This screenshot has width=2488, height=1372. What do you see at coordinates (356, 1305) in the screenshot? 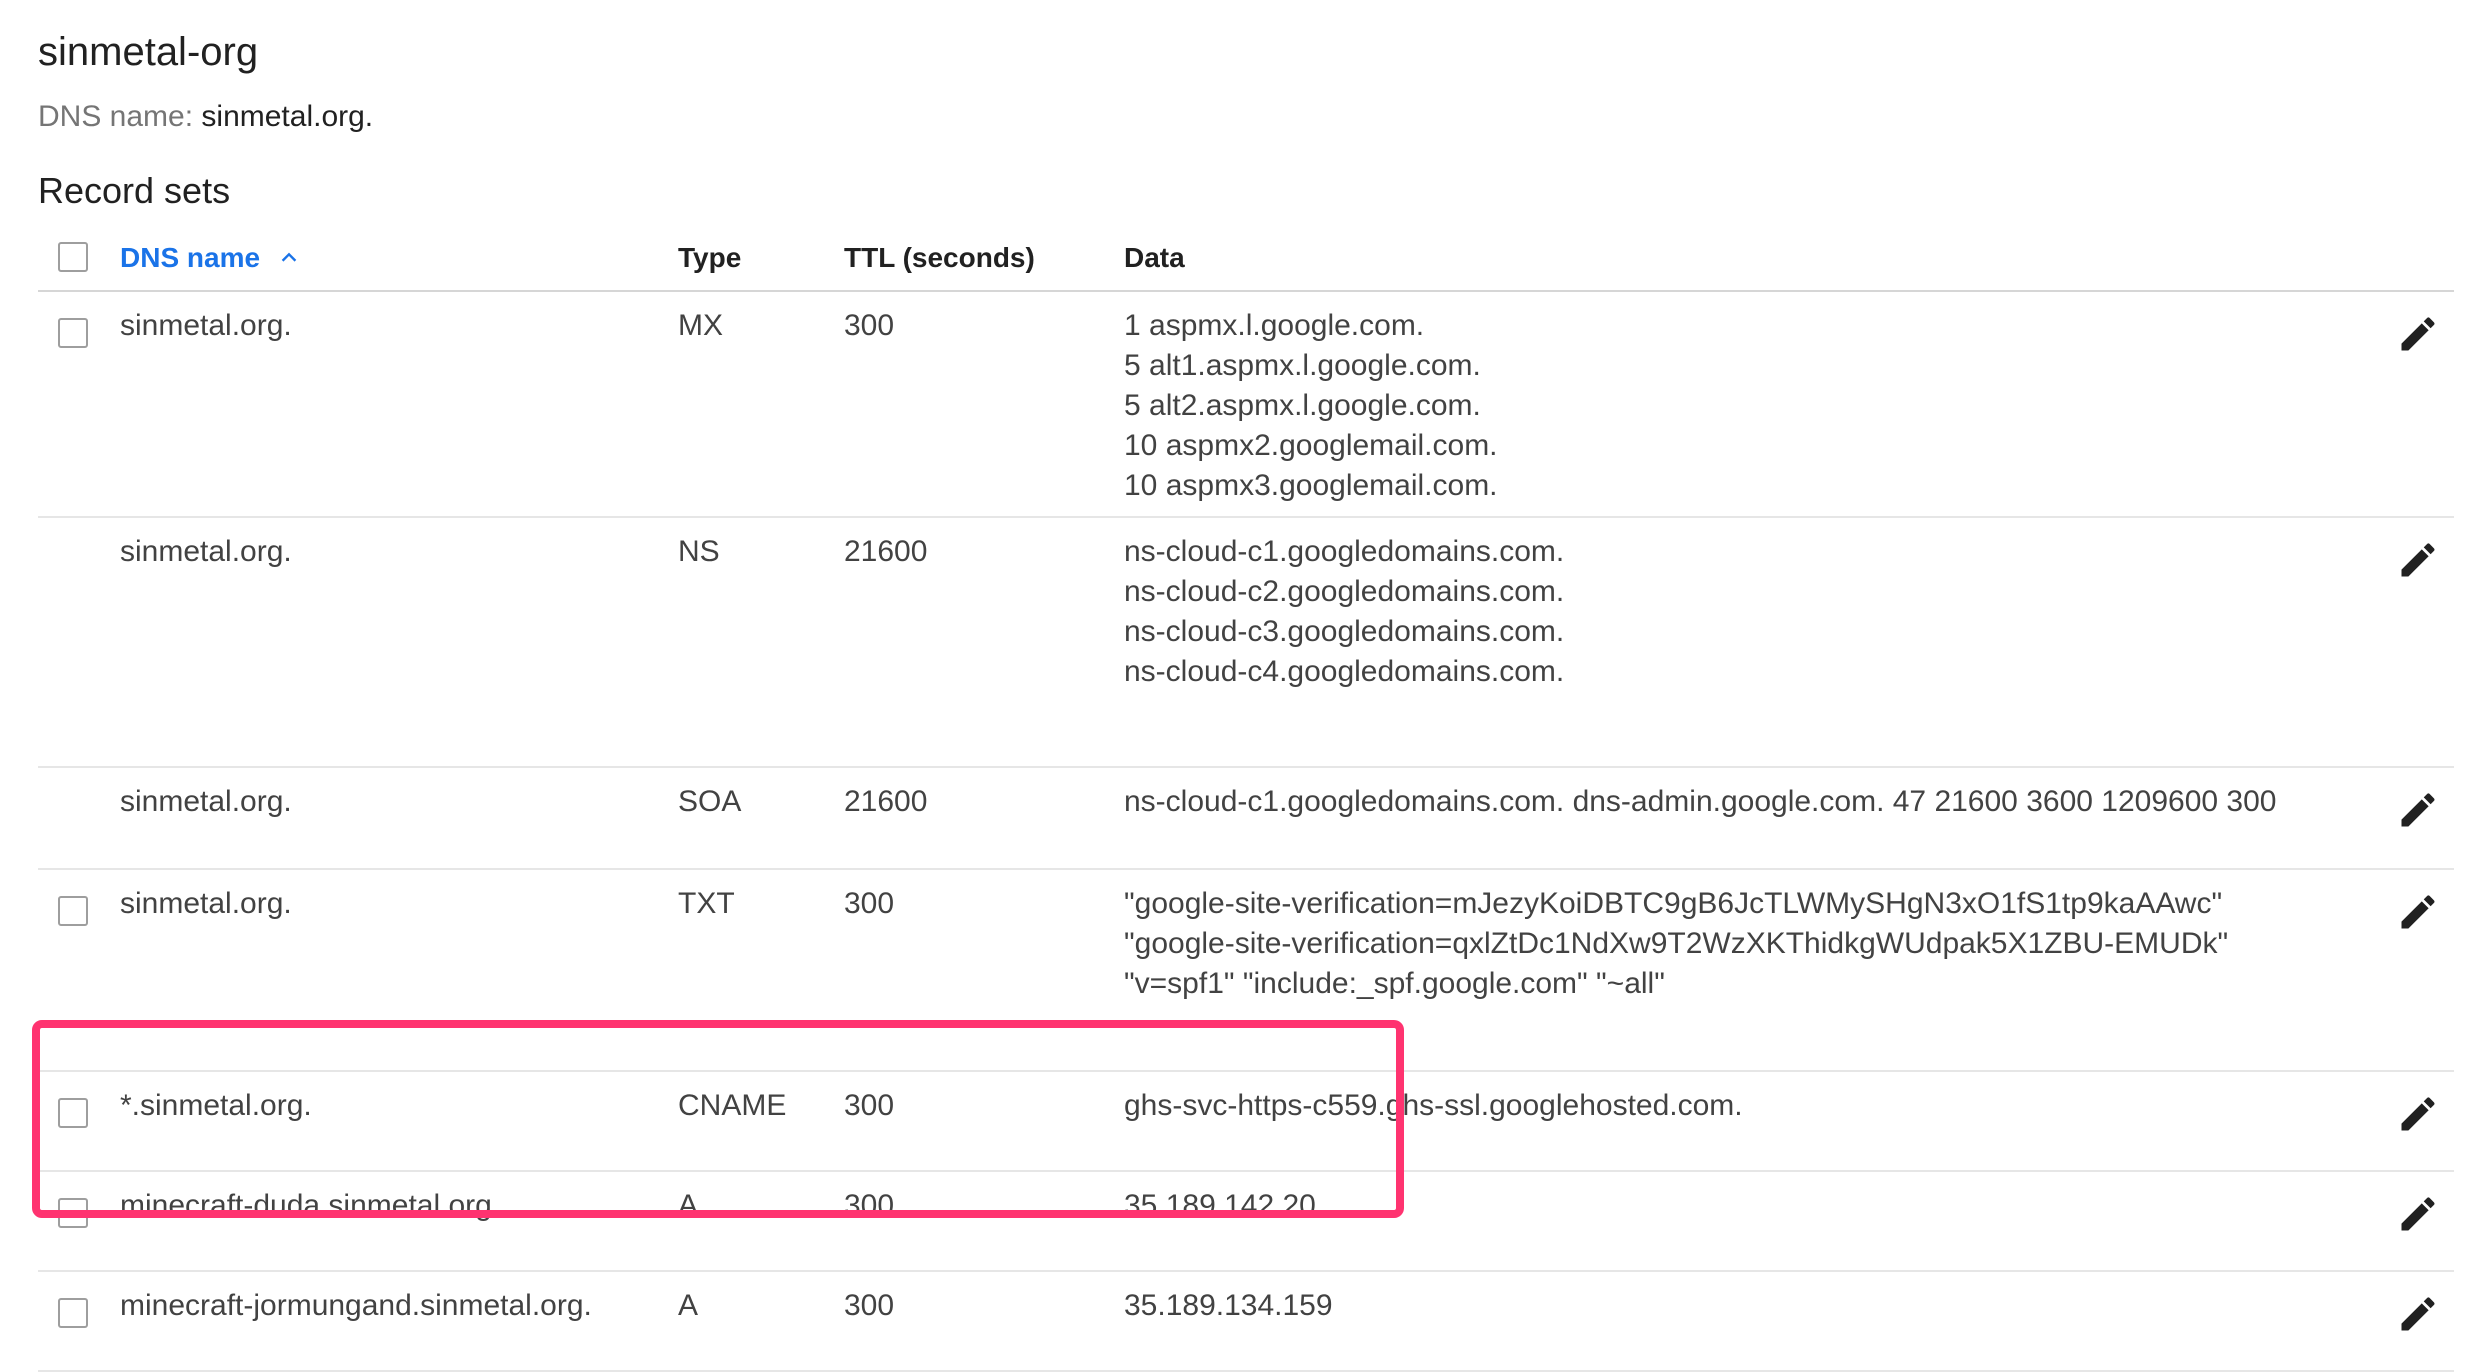
I see `record-dns-name: minecraft-jormungand.sinmetal.org.` at bounding box center [356, 1305].